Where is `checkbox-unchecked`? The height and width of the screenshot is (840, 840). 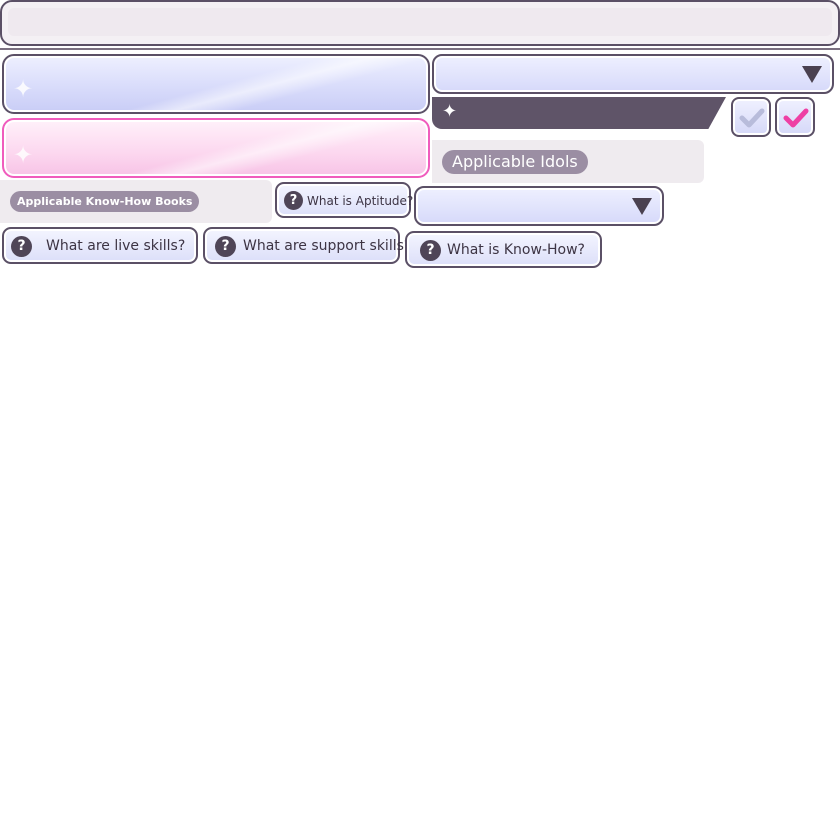 checkbox-unchecked is located at coordinates (751, 117).